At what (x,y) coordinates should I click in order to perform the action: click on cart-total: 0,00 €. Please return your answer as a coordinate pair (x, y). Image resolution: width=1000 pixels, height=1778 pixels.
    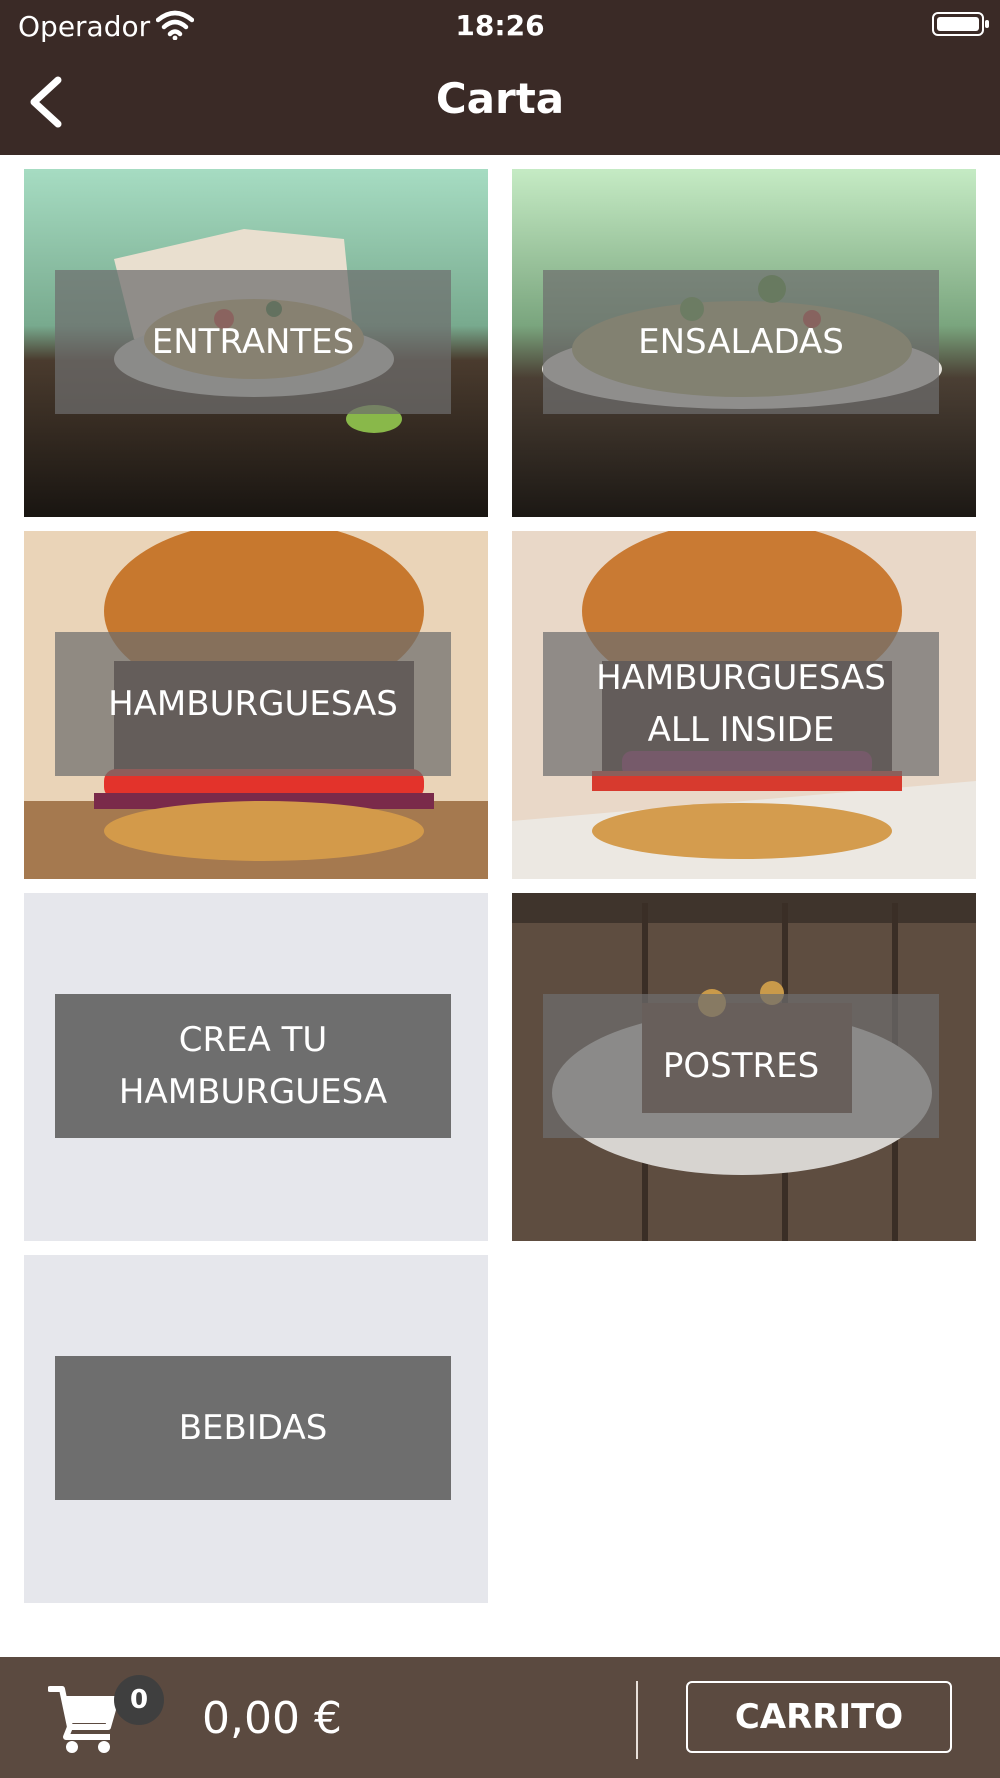
    Looking at the image, I should click on (272, 1718).